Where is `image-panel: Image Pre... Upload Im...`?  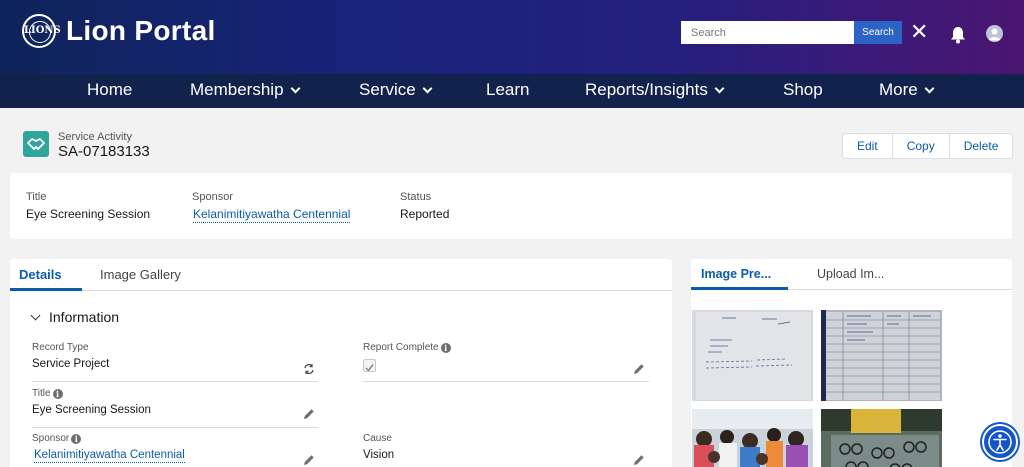
image-panel: Image Pre... Upload Im... is located at coordinates (851, 363).